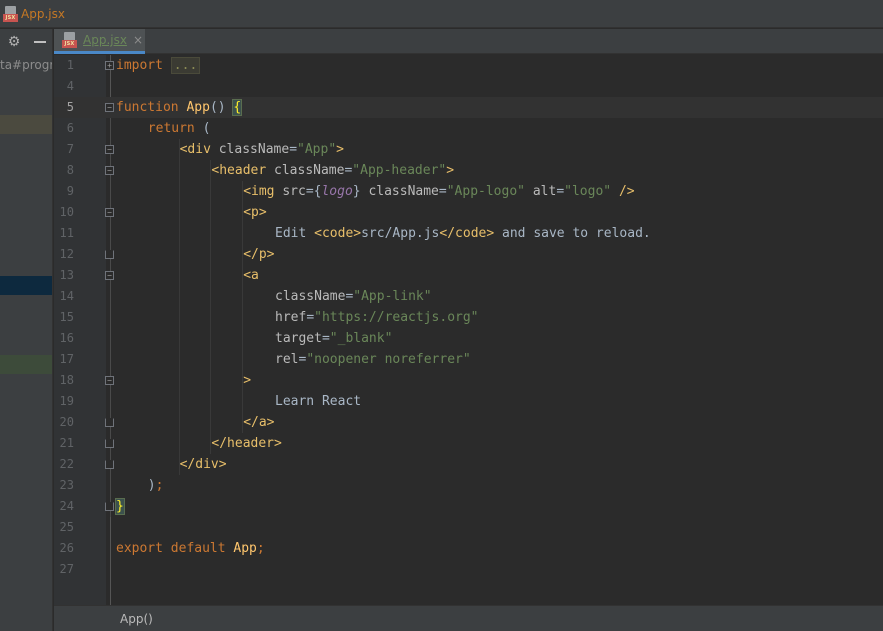  What do you see at coordinates (120, 506) in the screenshot?
I see `code-text: }` at bounding box center [120, 506].